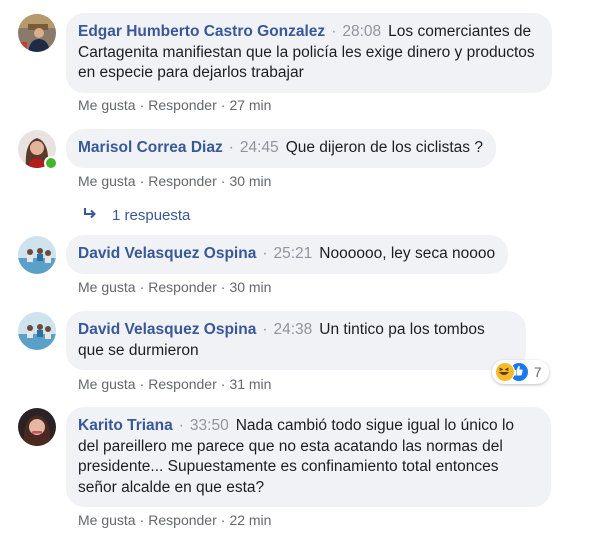 This screenshot has width=595, height=540. Describe the element at coordinates (520, 372) in the screenshot. I see `reactions-summary: 7` at that location.